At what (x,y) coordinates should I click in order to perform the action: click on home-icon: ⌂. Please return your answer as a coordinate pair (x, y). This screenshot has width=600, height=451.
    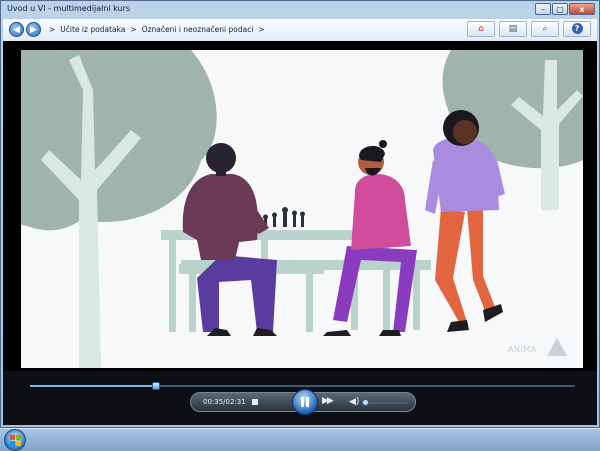
    Looking at the image, I should click on (481, 29).